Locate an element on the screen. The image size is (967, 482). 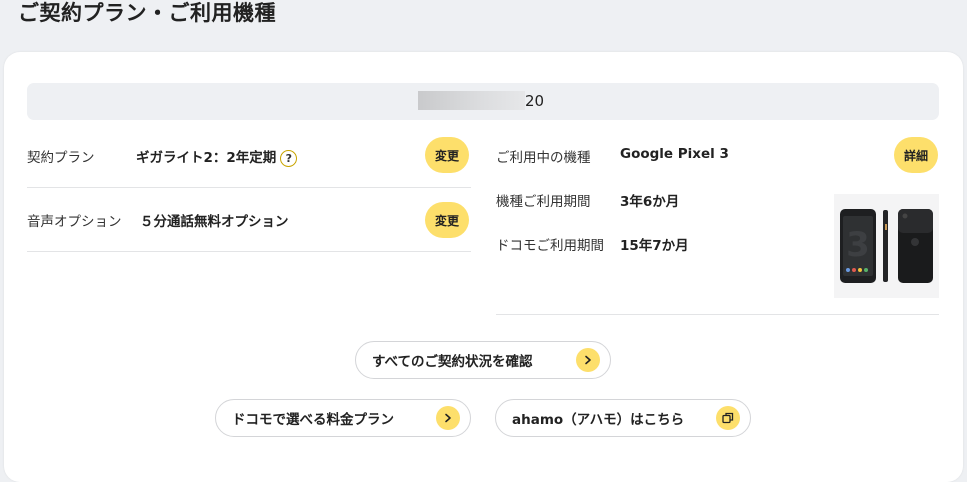
voice-option-label: 音声オプション is located at coordinates (74, 222).